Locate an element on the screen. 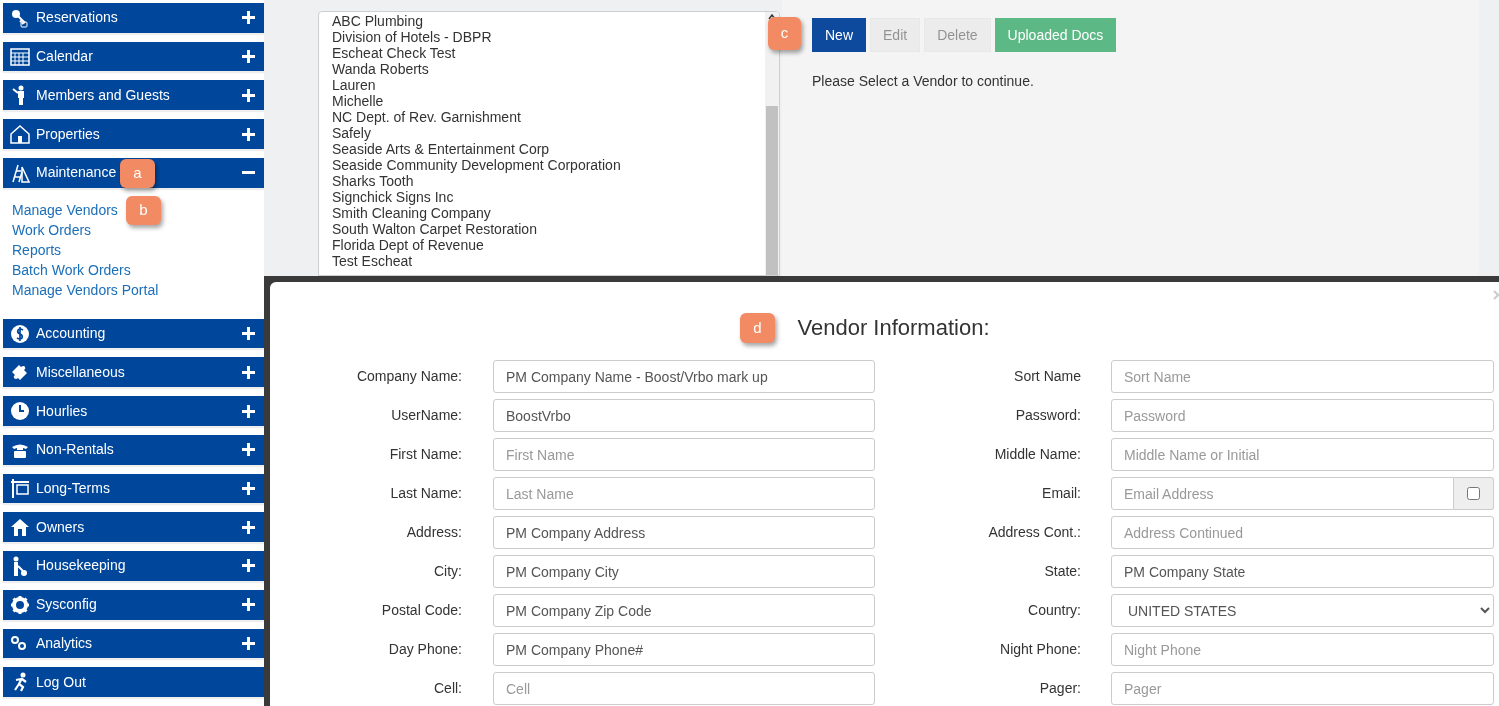 The width and height of the screenshot is (1499, 706). input-field: Cell is located at coordinates (684, 688).